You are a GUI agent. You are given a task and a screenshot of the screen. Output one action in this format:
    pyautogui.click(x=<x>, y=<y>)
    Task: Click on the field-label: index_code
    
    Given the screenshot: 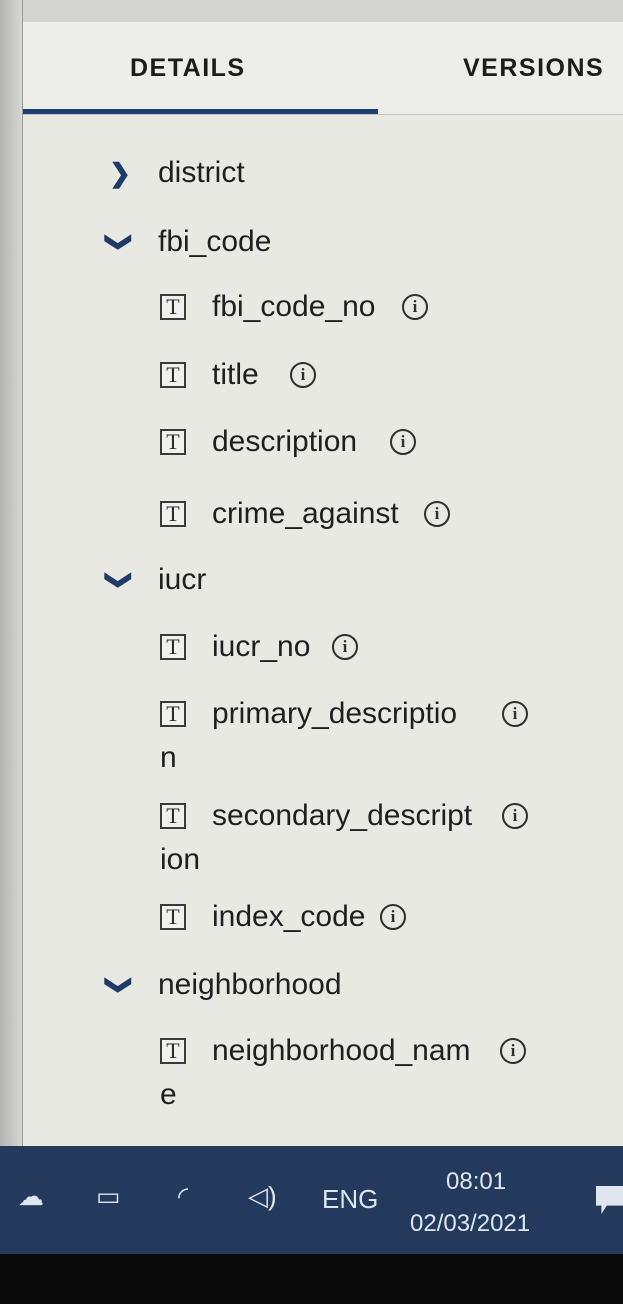 What is the action you would take?
    pyautogui.click(x=289, y=916)
    